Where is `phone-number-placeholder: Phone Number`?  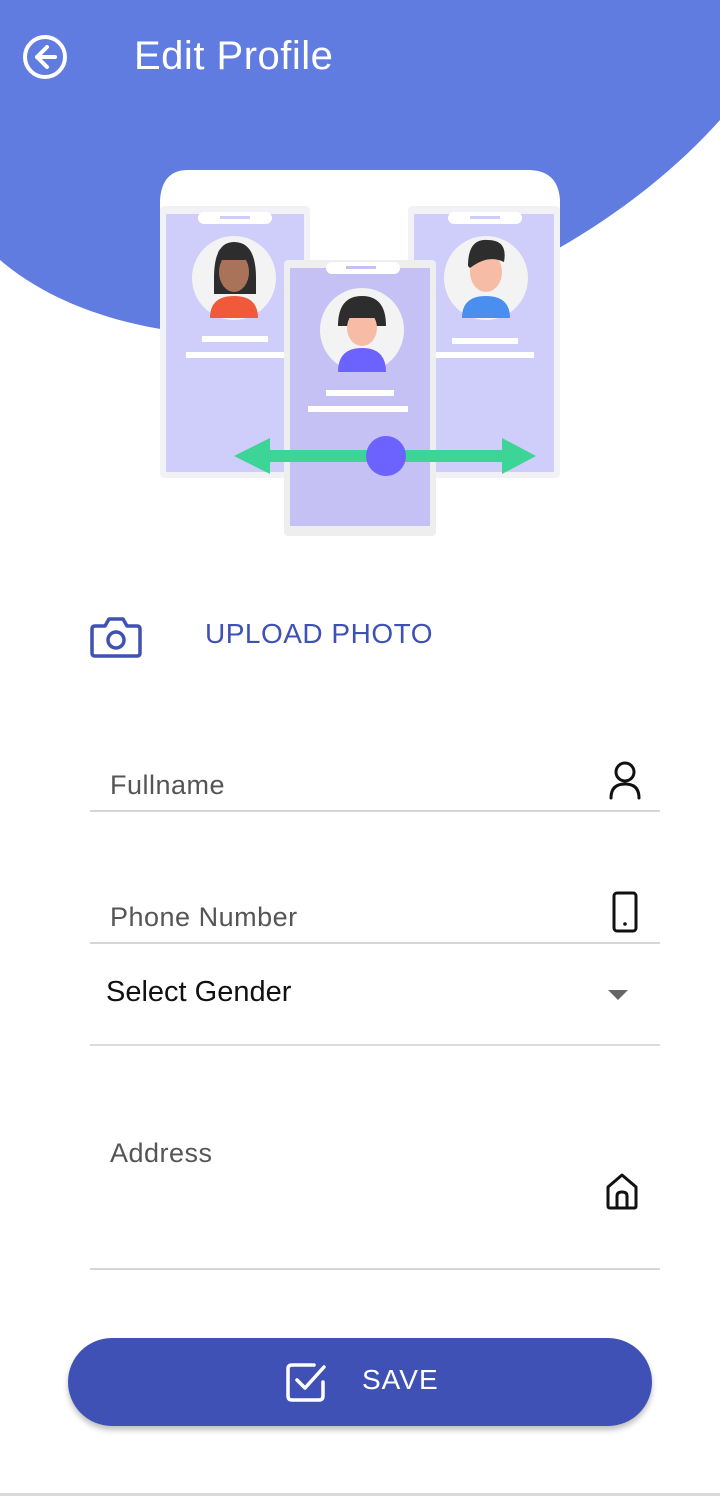
phone-number-placeholder: Phone Number is located at coordinates (204, 917).